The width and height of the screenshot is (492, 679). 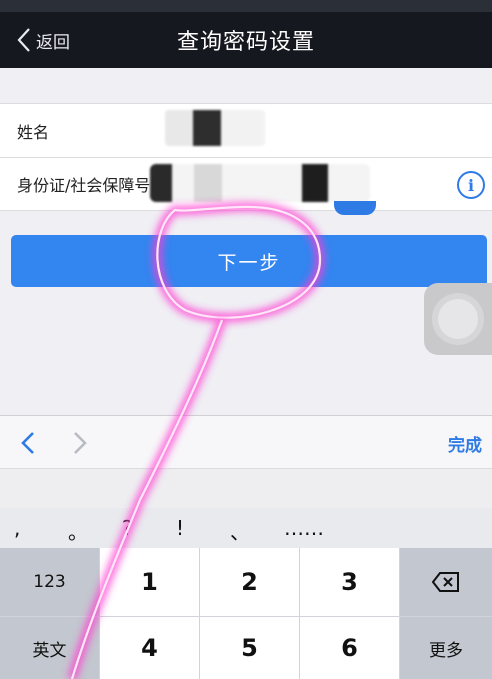 What do you see at coordinates (355, 208) in the screenshot?
I see `toggle-edge` at bounding box center [355, 208].